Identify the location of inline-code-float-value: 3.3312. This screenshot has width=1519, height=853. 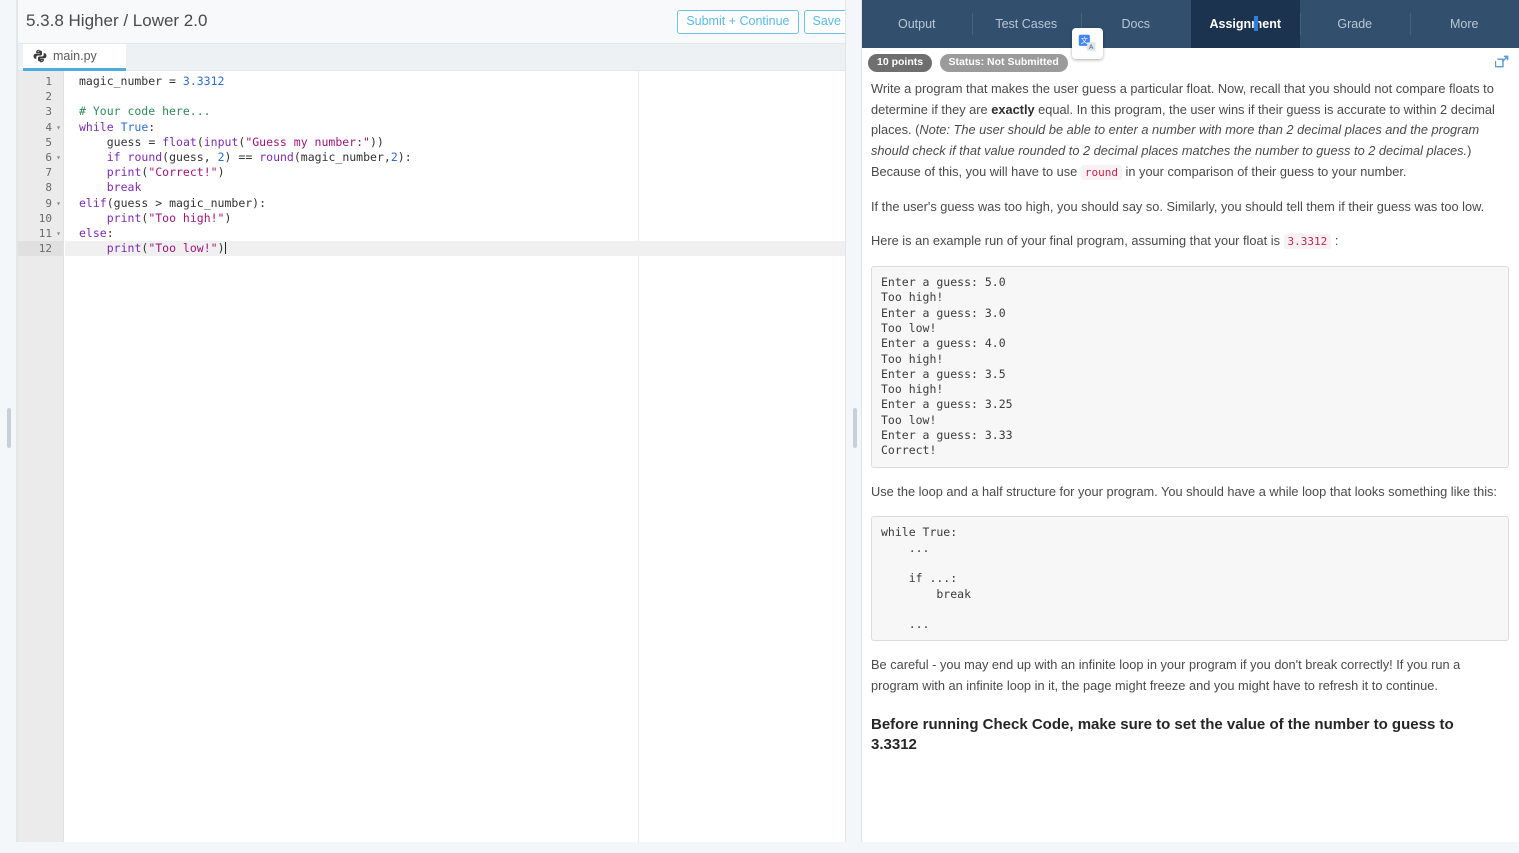
(1307, 242).